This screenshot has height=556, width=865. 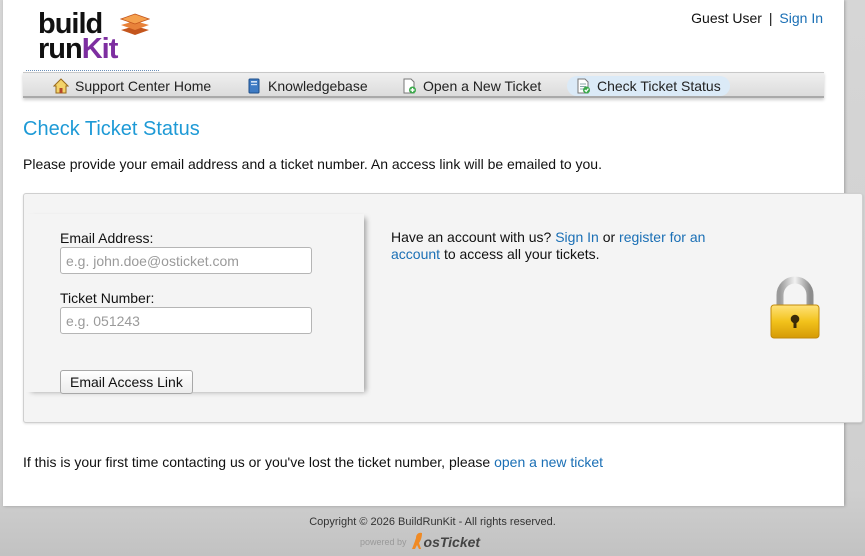 What do you see at coordinates (795, 307) in the screenshot?
I see `lock-icon` at bounding box center [795, 307].